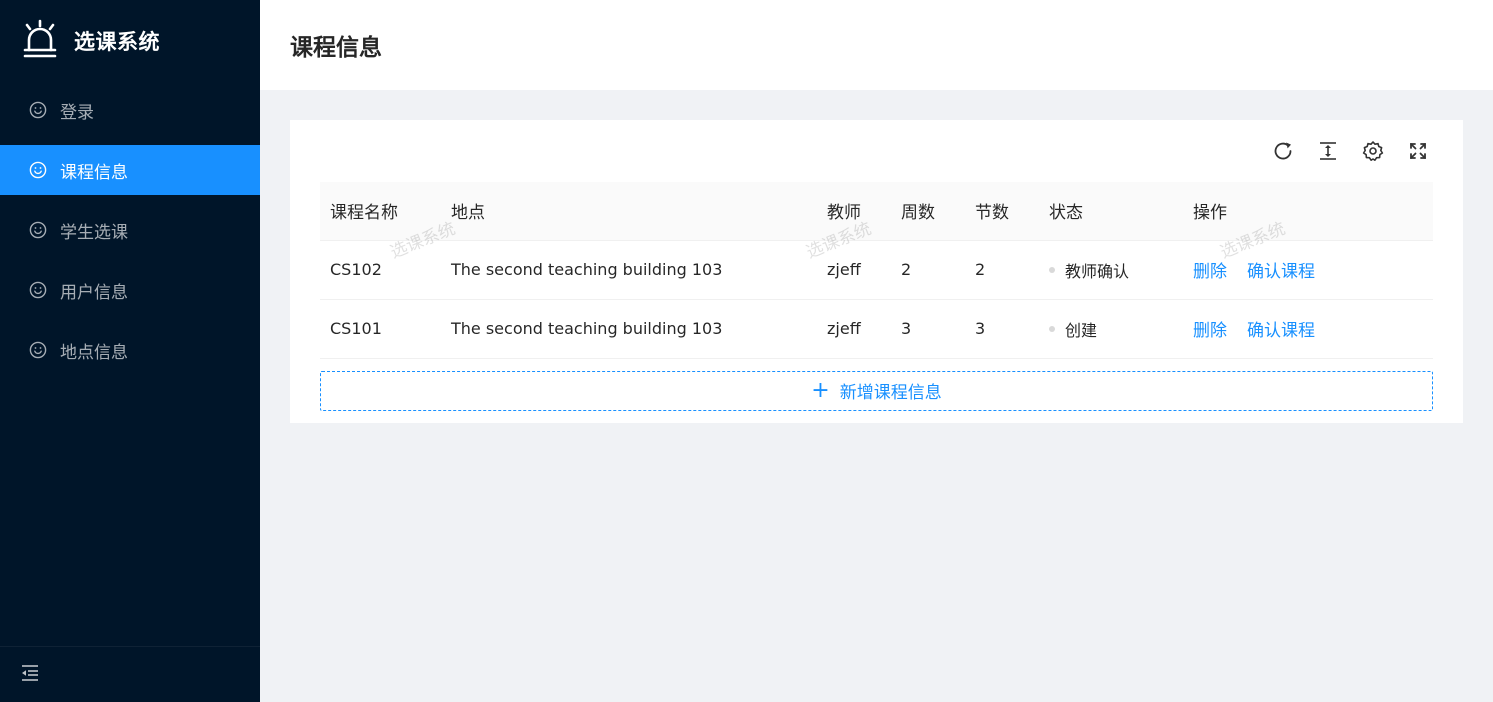 The image size is (1493, 702). What do you see at coordinates (380, 270) in the screenshot?
I see `cell-course-name: CS102` at bounding box center [380, 270].